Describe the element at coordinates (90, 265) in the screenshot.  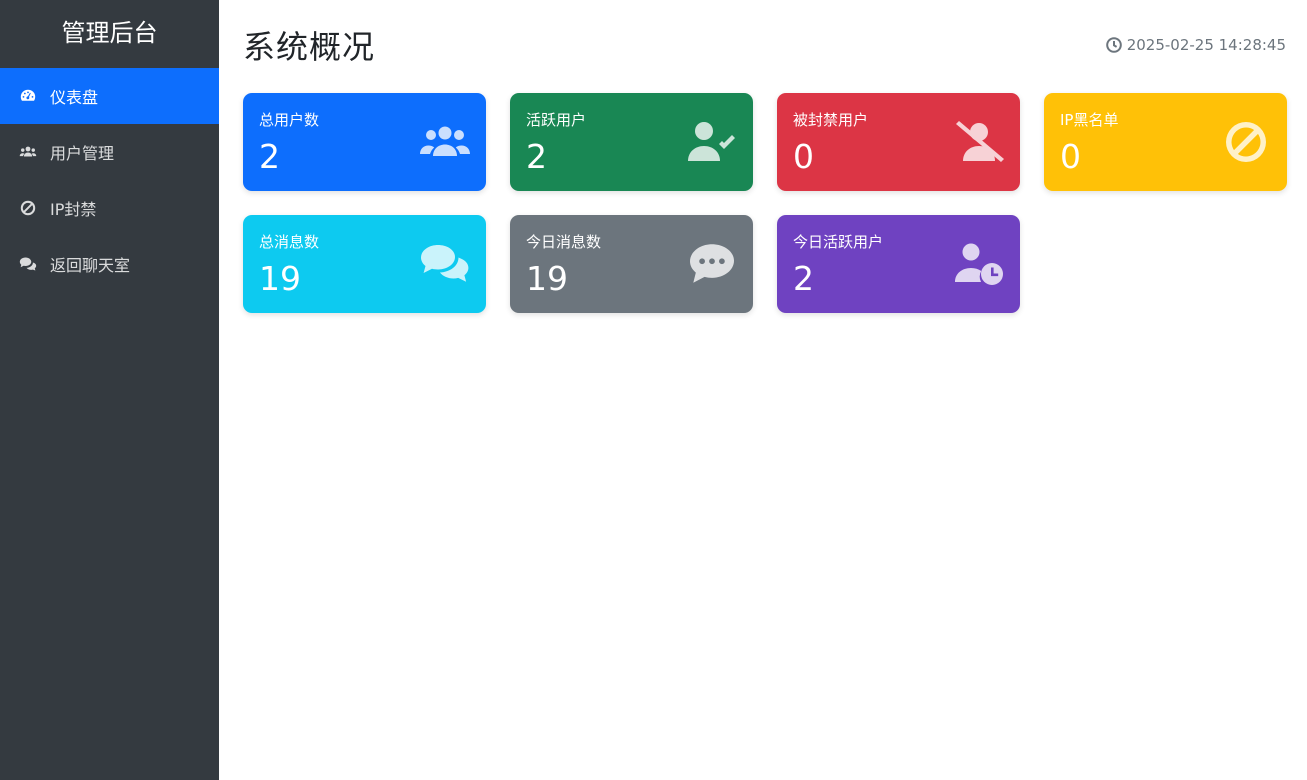
I see `sidebar-item-label: 返回聊天室` at that location.